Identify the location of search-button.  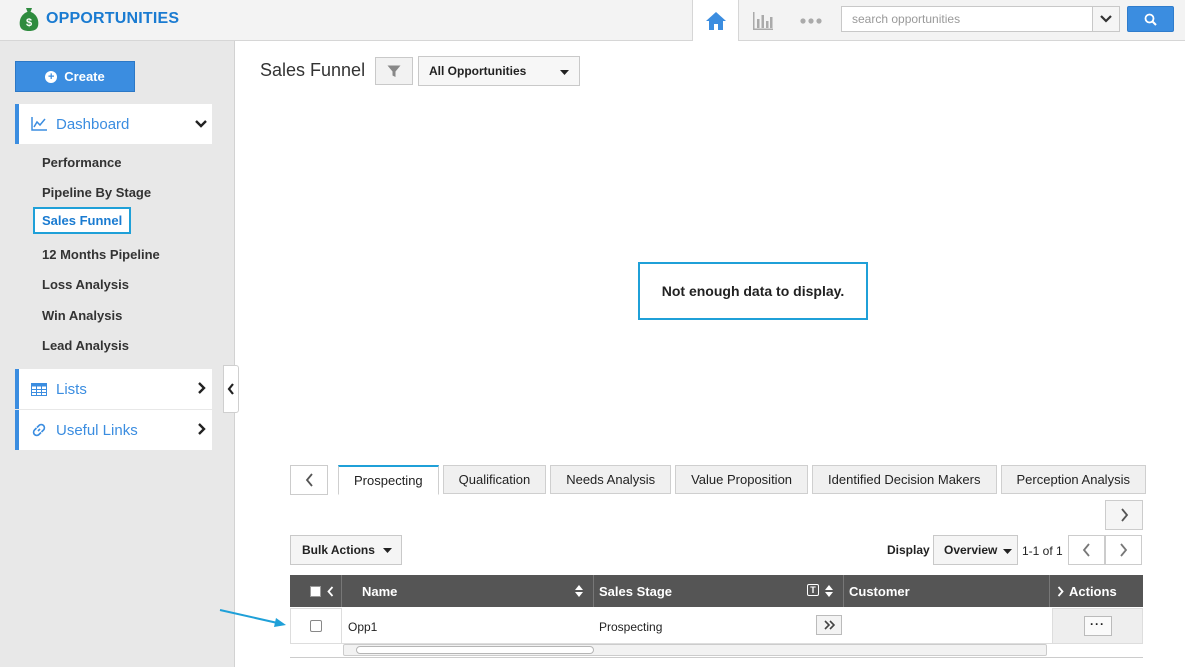
(1150, 19).